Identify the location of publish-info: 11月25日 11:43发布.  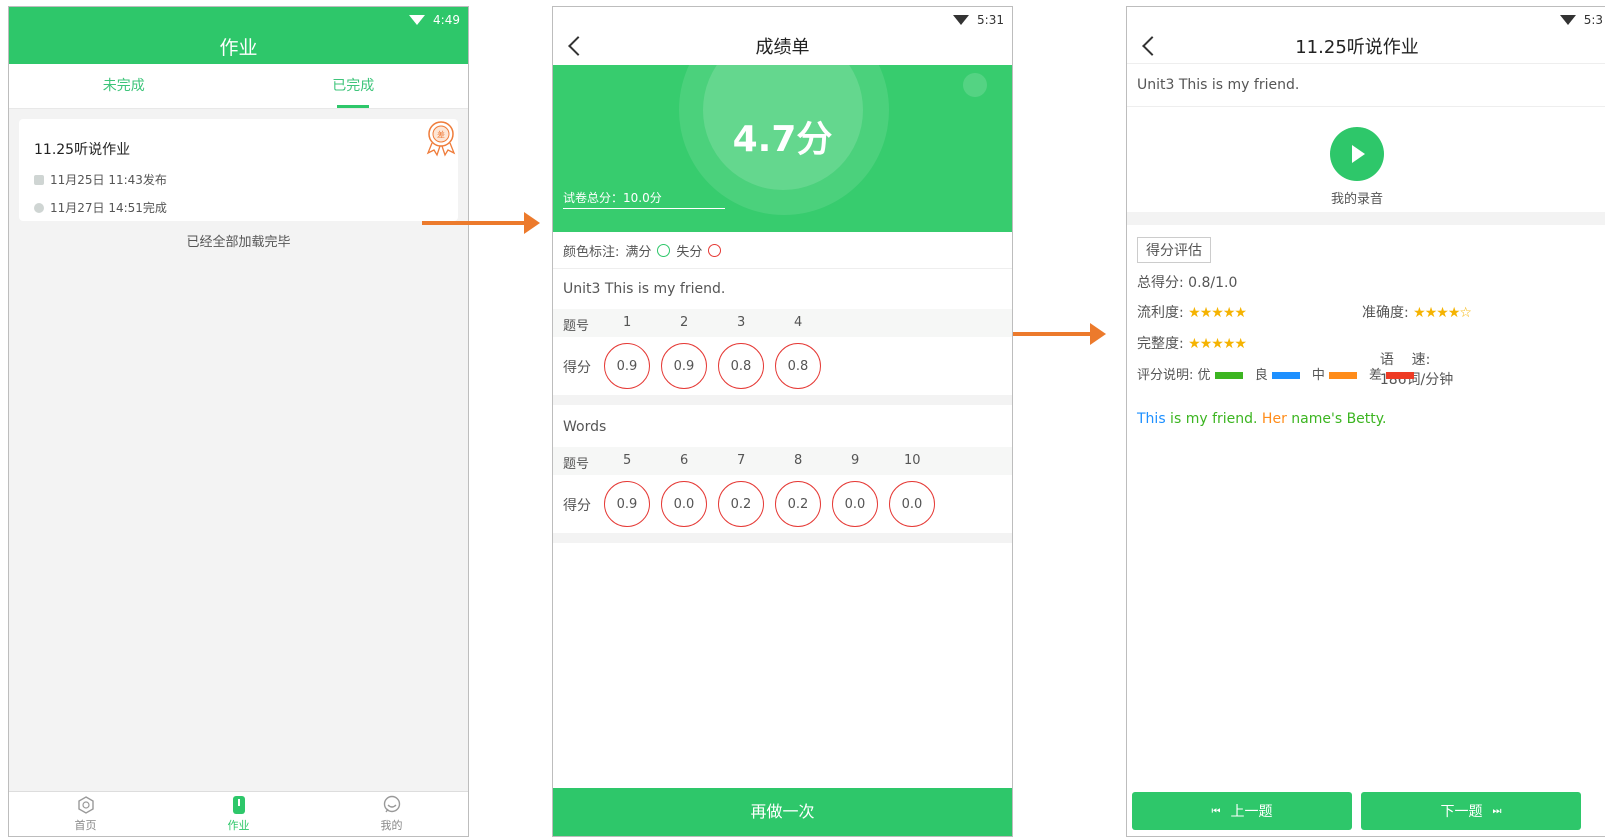
(100, 179).